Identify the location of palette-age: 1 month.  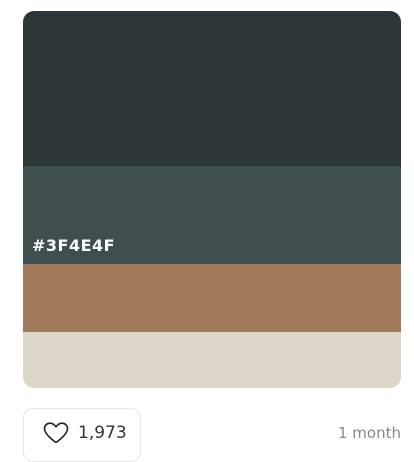
(369, 433).